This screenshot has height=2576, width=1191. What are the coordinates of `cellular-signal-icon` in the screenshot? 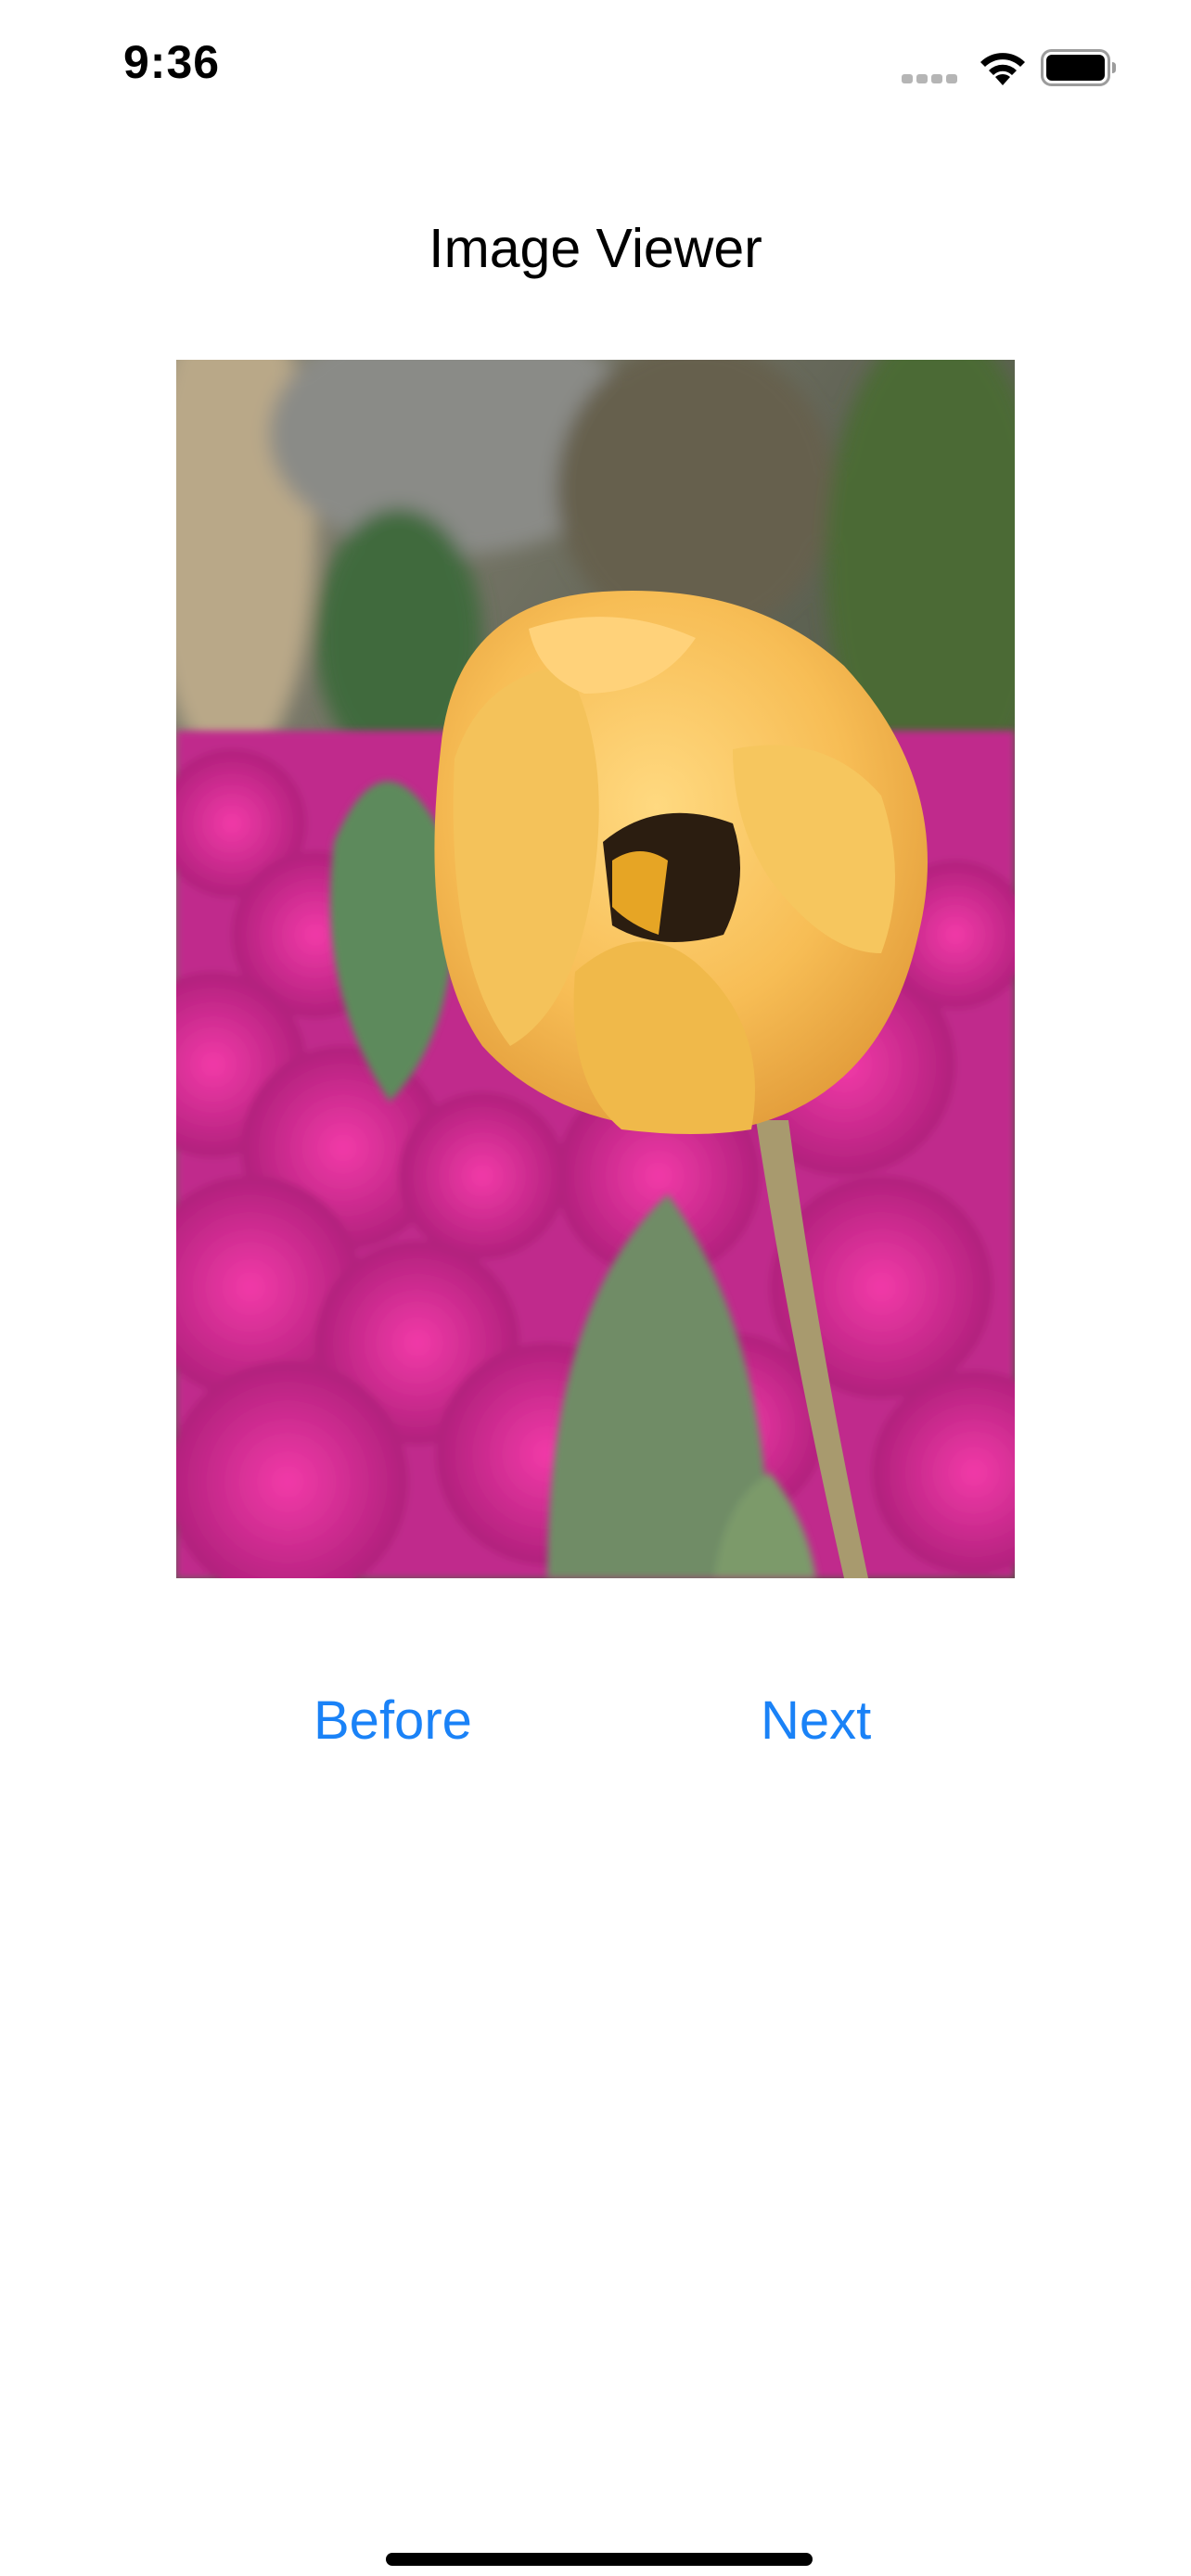 It's located at (929, 79).